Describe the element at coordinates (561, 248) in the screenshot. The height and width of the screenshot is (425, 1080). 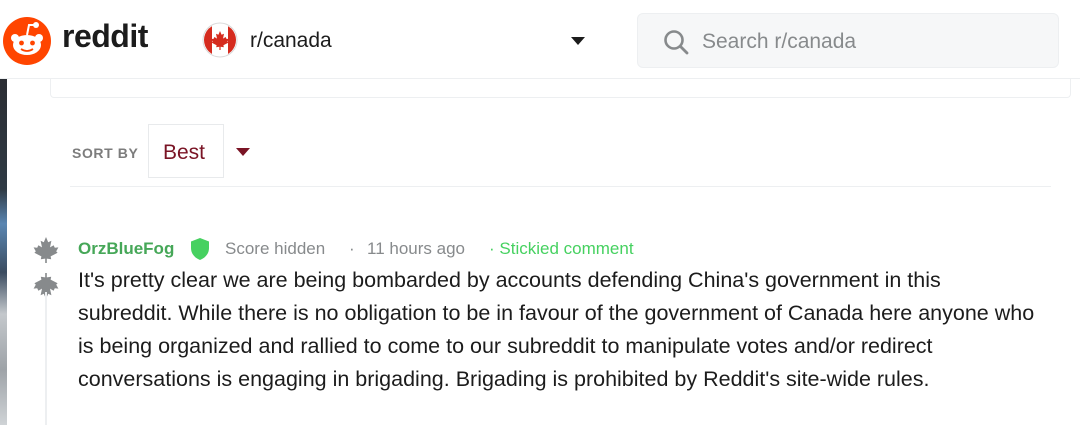
I see `stickied-label: · Stickied comment` at that location.